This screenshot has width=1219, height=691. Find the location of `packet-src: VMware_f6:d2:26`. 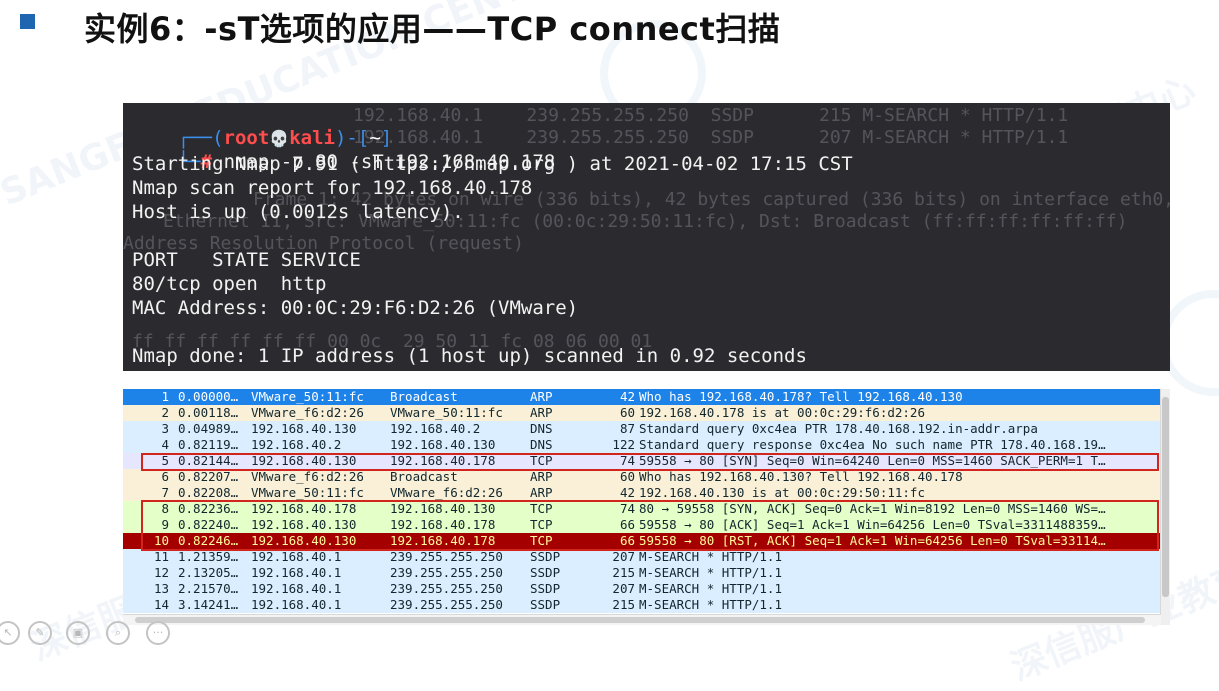

packet-src: VMware_f6:d2:26 is located at coordinates (307, 476).